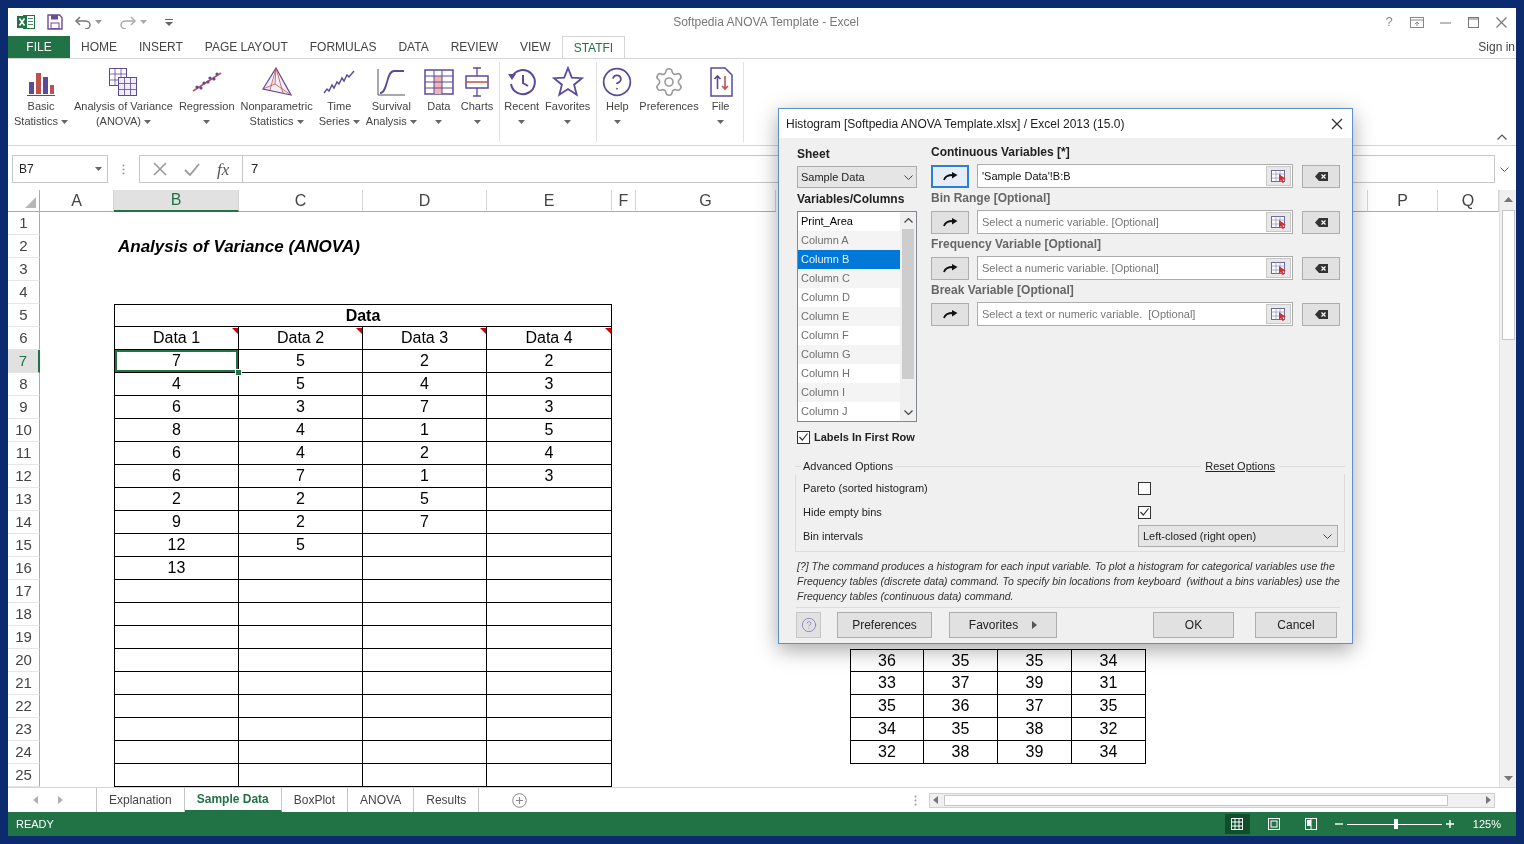 The height and width of the screenshot is (844, 1524). I want to click on window-title: Softpedia ANOVA Template - Excel, so click(766, 22).